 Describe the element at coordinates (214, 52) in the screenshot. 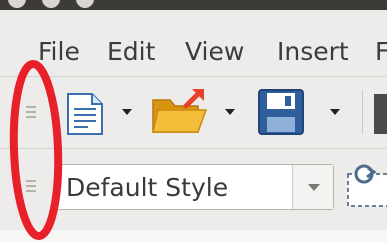

I see `menu-view: View` at that location.